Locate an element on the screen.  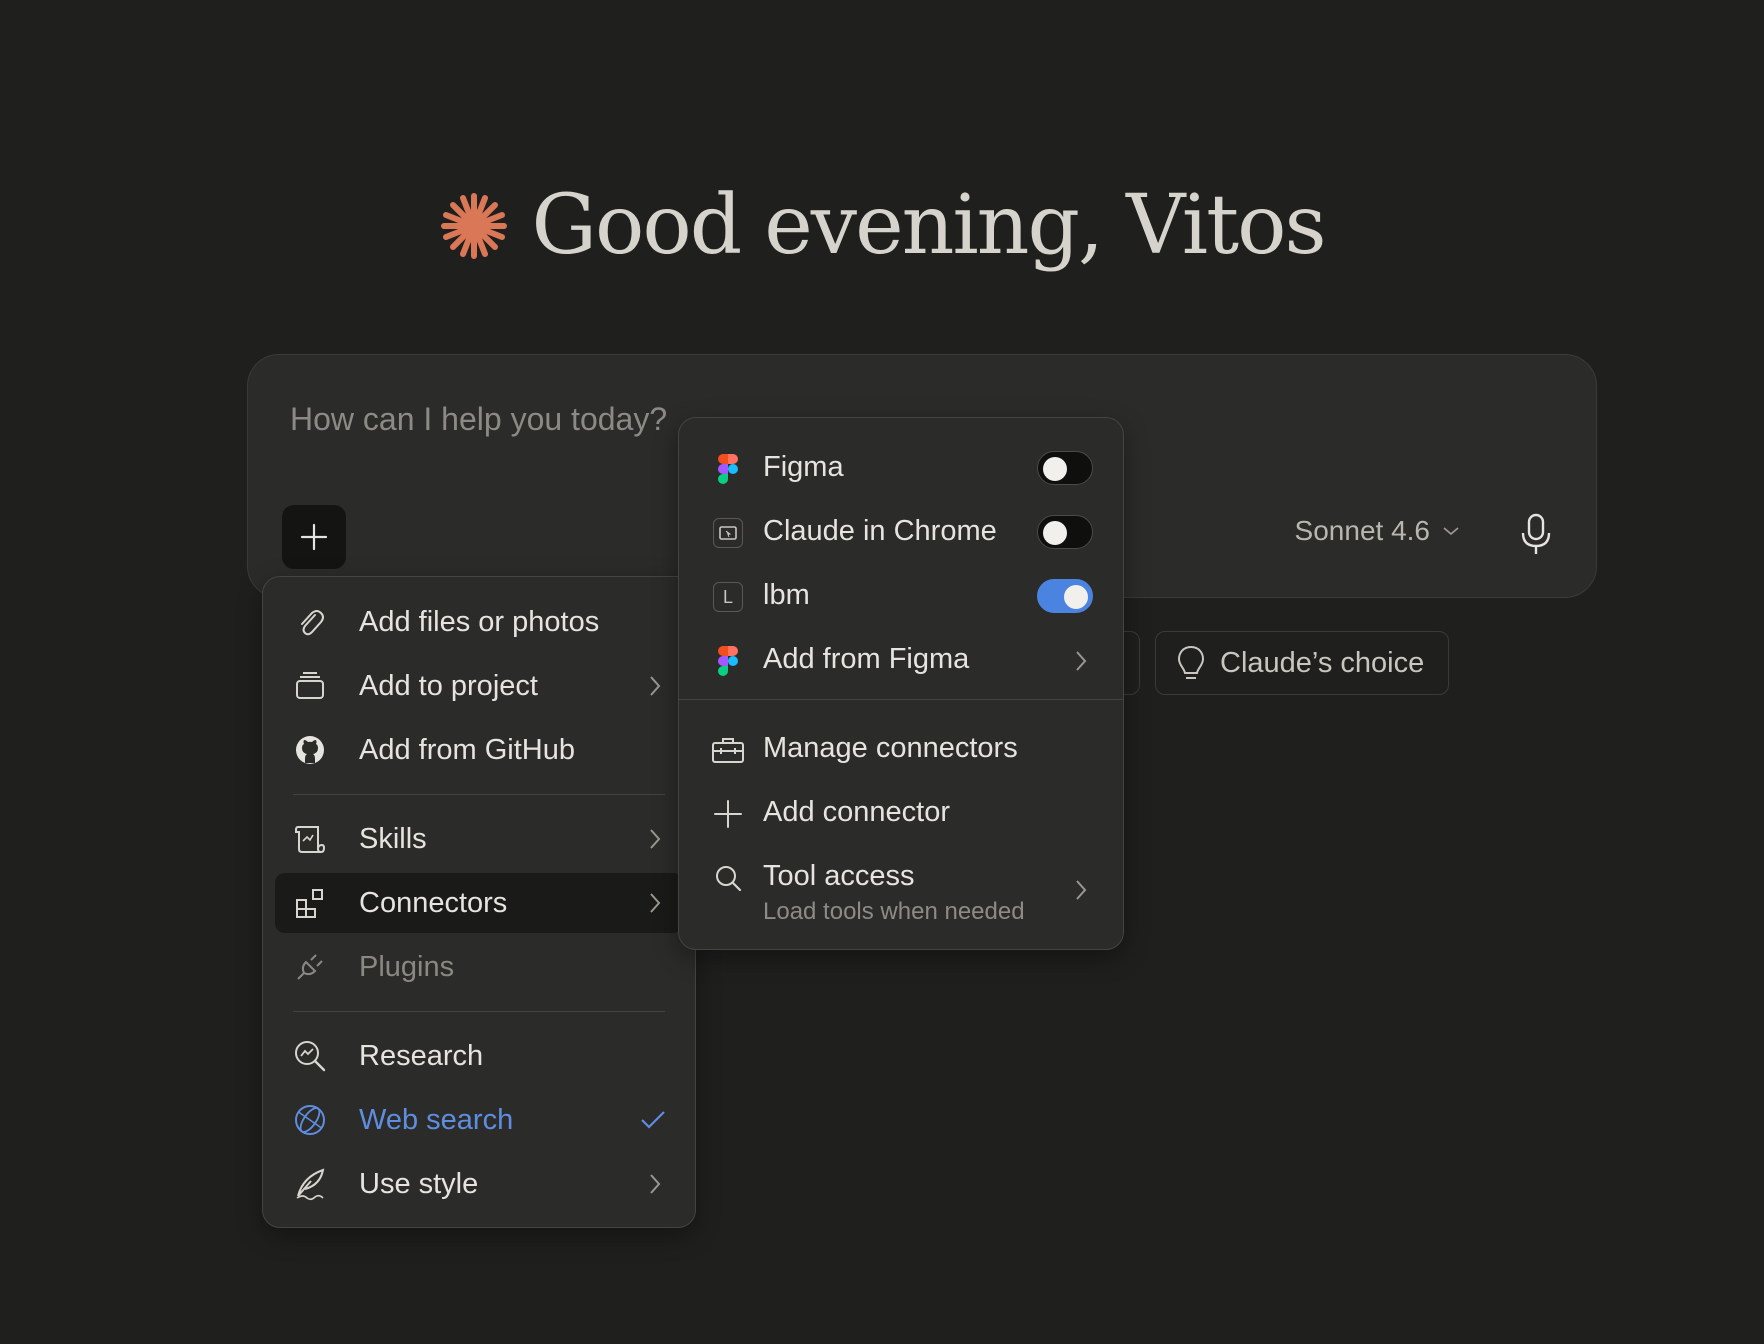
project-icon is located at coordinates (310, 686).